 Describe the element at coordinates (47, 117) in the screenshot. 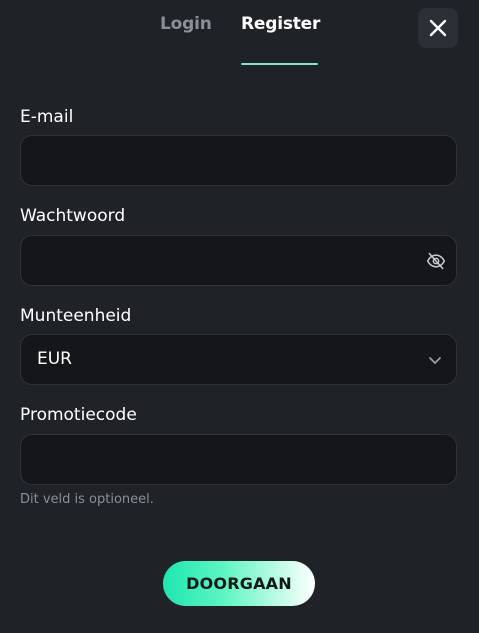

I see `email-label: E-mail` at that location.